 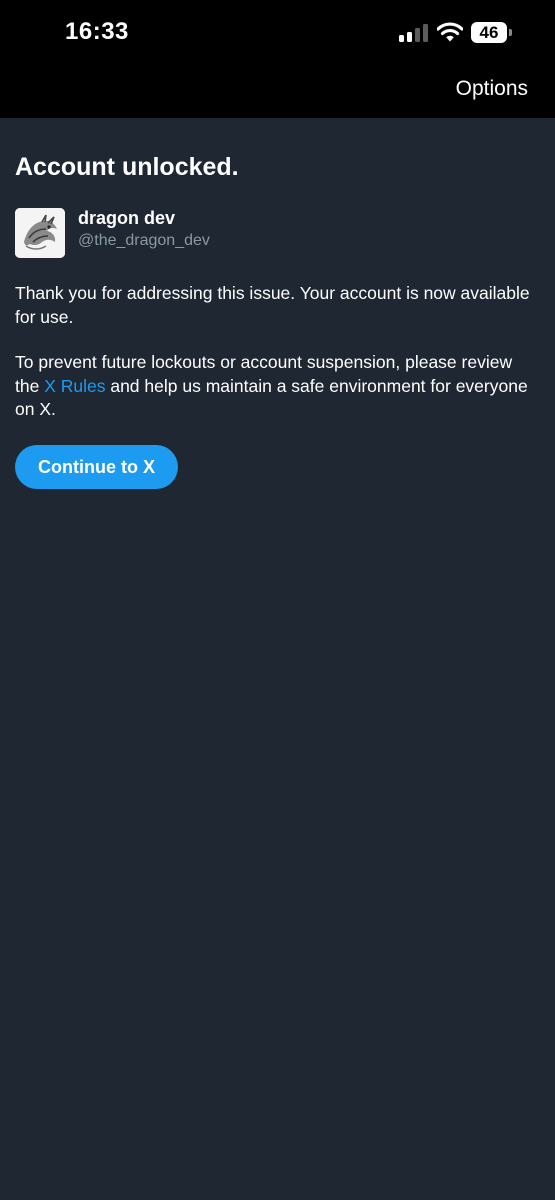 What do you see at coordinates (277, 59) in the screenshot?
I see `top-bar: 16:33 46 Options` at bounding box center [277, 59].